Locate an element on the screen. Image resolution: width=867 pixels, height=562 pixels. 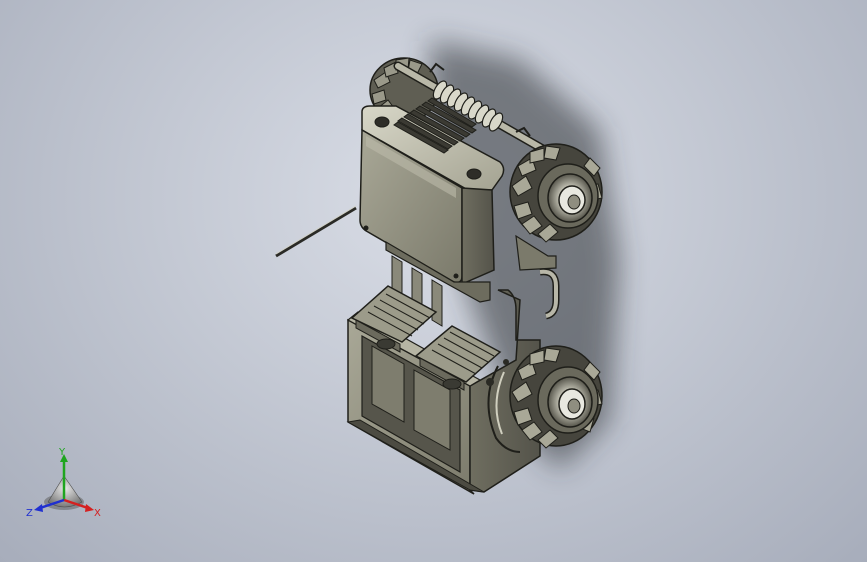
wheel-front-upper-right is located at coordinates (556, 193).